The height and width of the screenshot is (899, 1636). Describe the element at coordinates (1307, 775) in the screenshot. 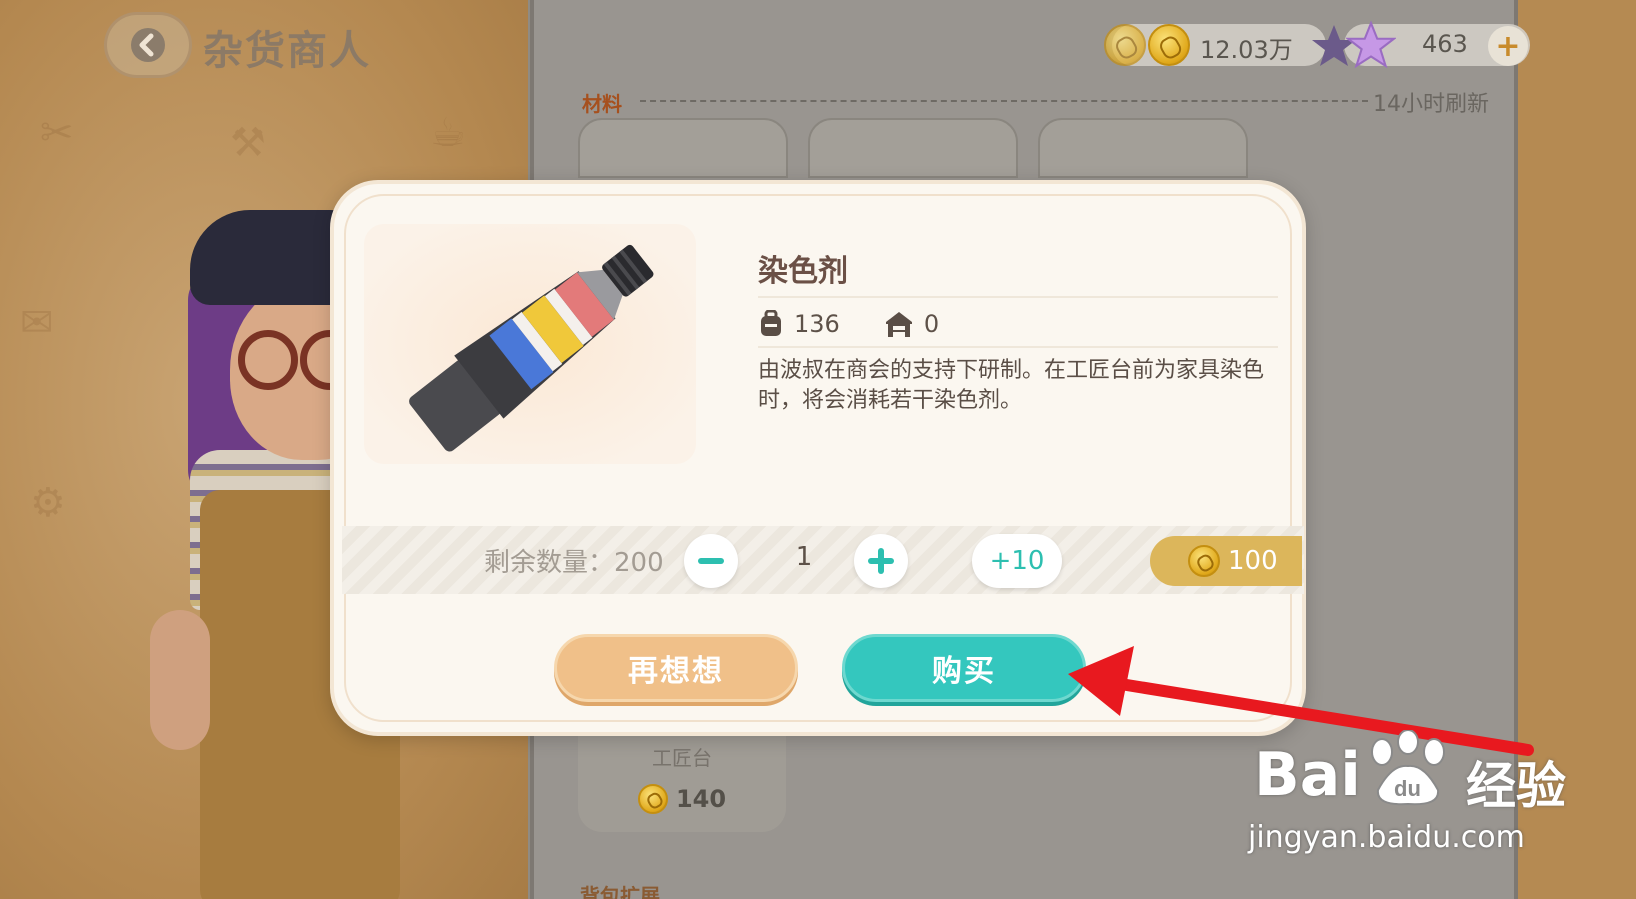

I see `watermark-brand: Bai` at that location.